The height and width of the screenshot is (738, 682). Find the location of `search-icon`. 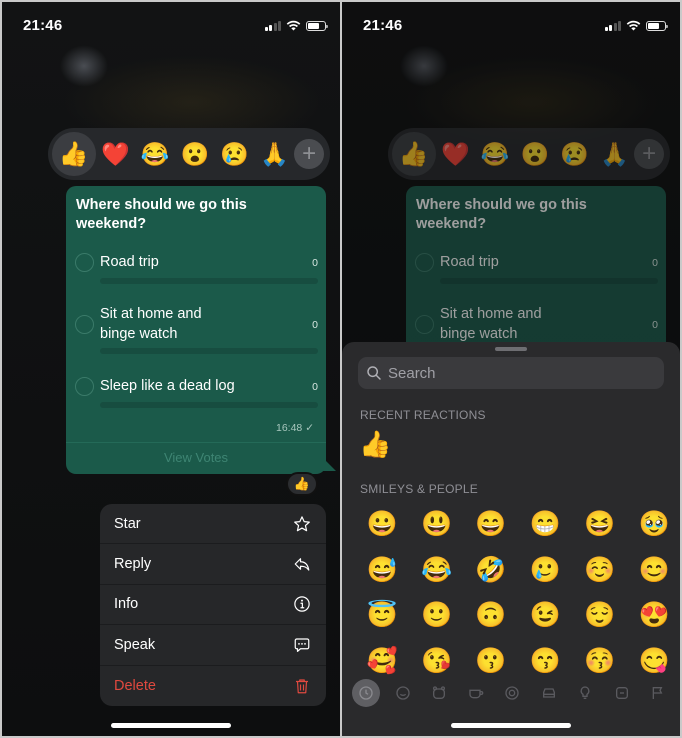

search-icon is located at coordinates (374, 373).